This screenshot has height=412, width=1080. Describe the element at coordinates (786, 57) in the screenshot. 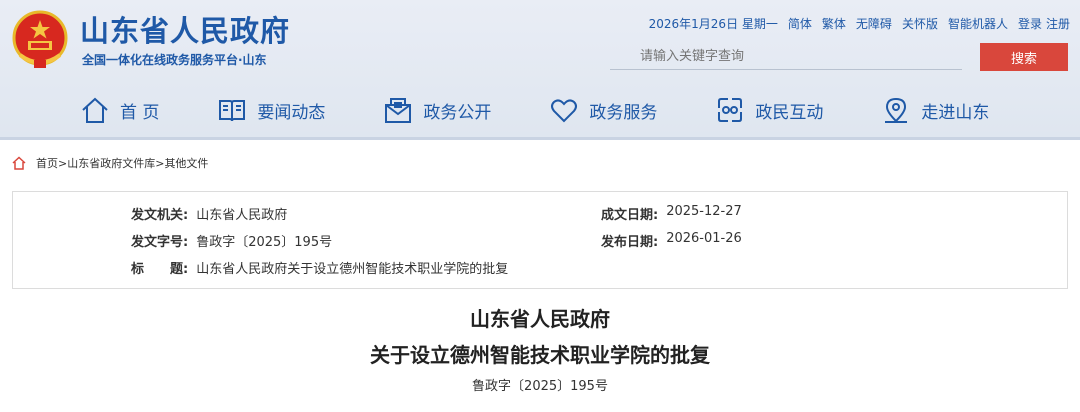

I see `search-input` at that location.